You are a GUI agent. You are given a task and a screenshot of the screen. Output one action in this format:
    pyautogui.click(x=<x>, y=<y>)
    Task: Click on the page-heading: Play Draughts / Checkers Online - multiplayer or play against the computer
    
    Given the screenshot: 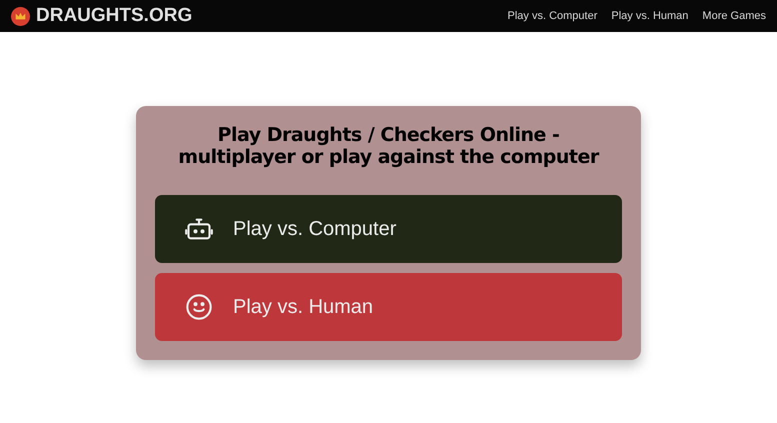 What is the action you would take?
    pyautogui.click(x=388, y=146)
    